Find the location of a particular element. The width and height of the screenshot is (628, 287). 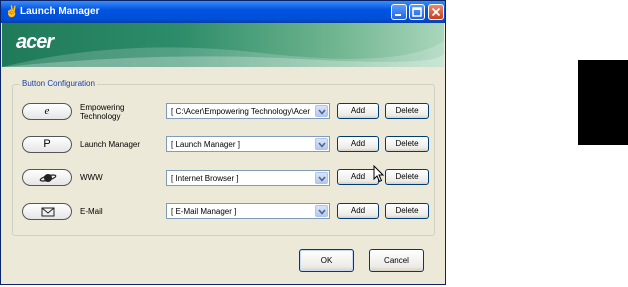

p-key-button: P is located at coordinates (47, 144).